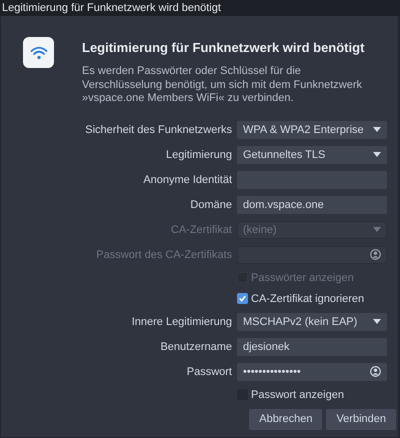  I want to click on input-field: dom.vspace.one, so click(312, 205).